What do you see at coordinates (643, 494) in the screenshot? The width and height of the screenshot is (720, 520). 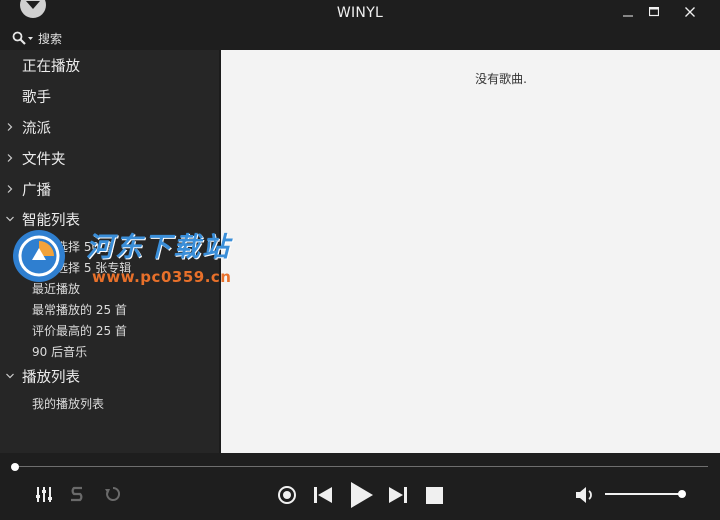 I see `volume-slider` at bounding box center [643, 494].